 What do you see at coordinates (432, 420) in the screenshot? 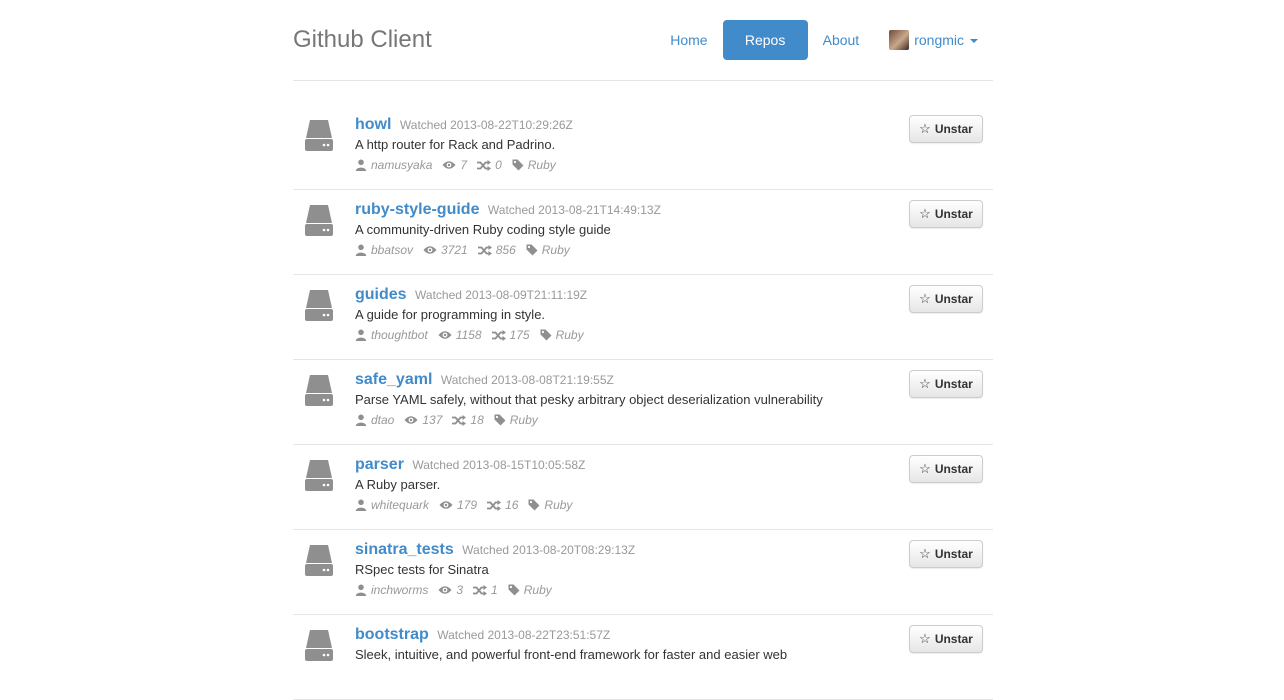
I see `watchers-count: 137` at bounding box center [432, 420].